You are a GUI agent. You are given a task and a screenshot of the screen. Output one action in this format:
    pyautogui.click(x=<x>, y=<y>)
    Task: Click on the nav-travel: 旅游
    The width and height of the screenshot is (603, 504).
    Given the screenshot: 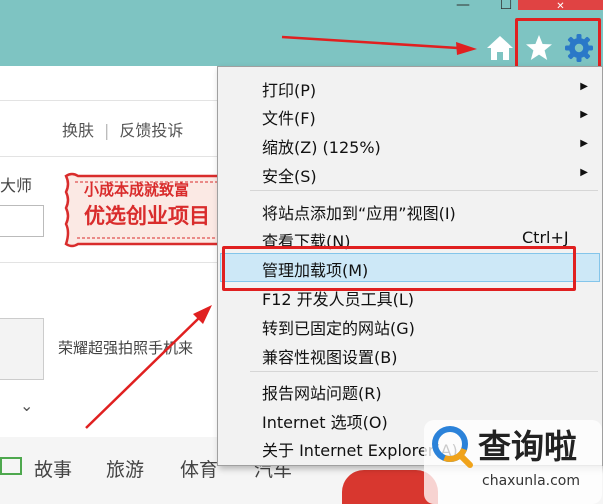 What is the action you would take?
    pyautogui.click(x=125, y=468)
    